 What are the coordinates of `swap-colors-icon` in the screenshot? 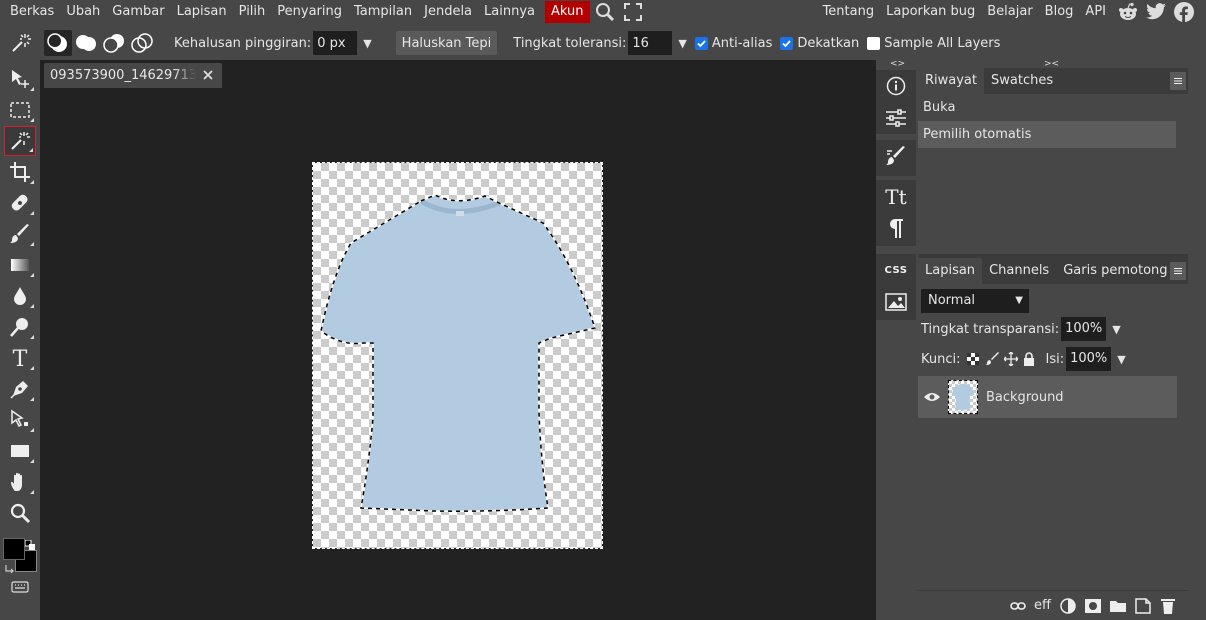 It's located at (10, 568).